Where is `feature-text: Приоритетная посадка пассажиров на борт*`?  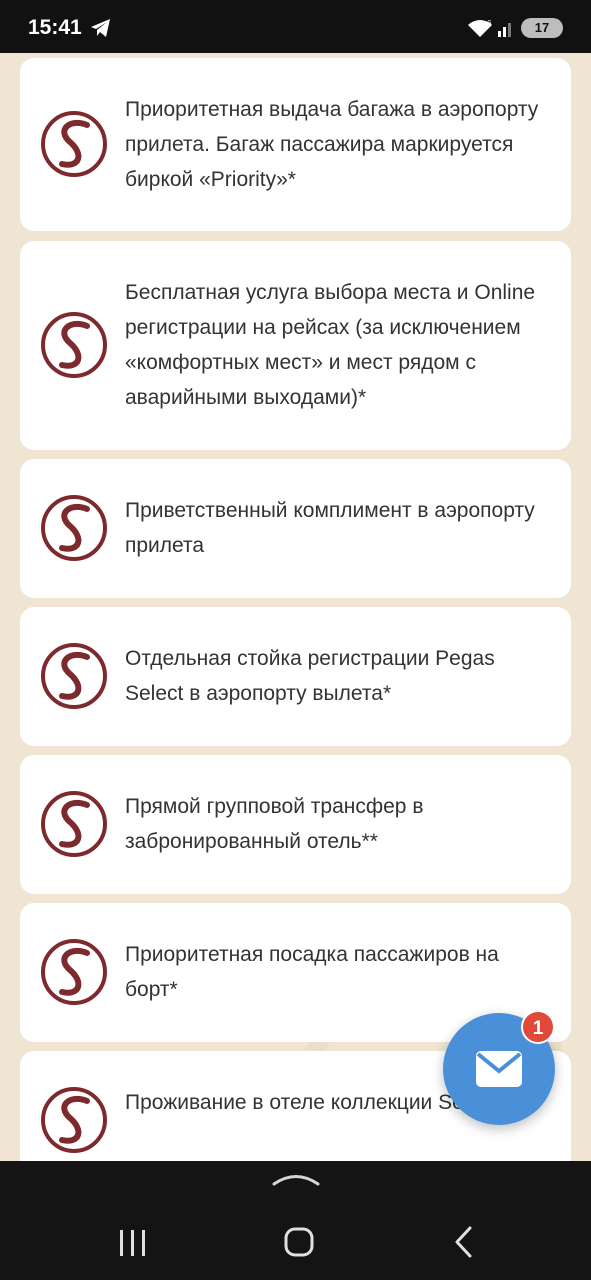 feature-text: Приоритетная посадка пассажиров на борт* is located at coordinates (312, 972).